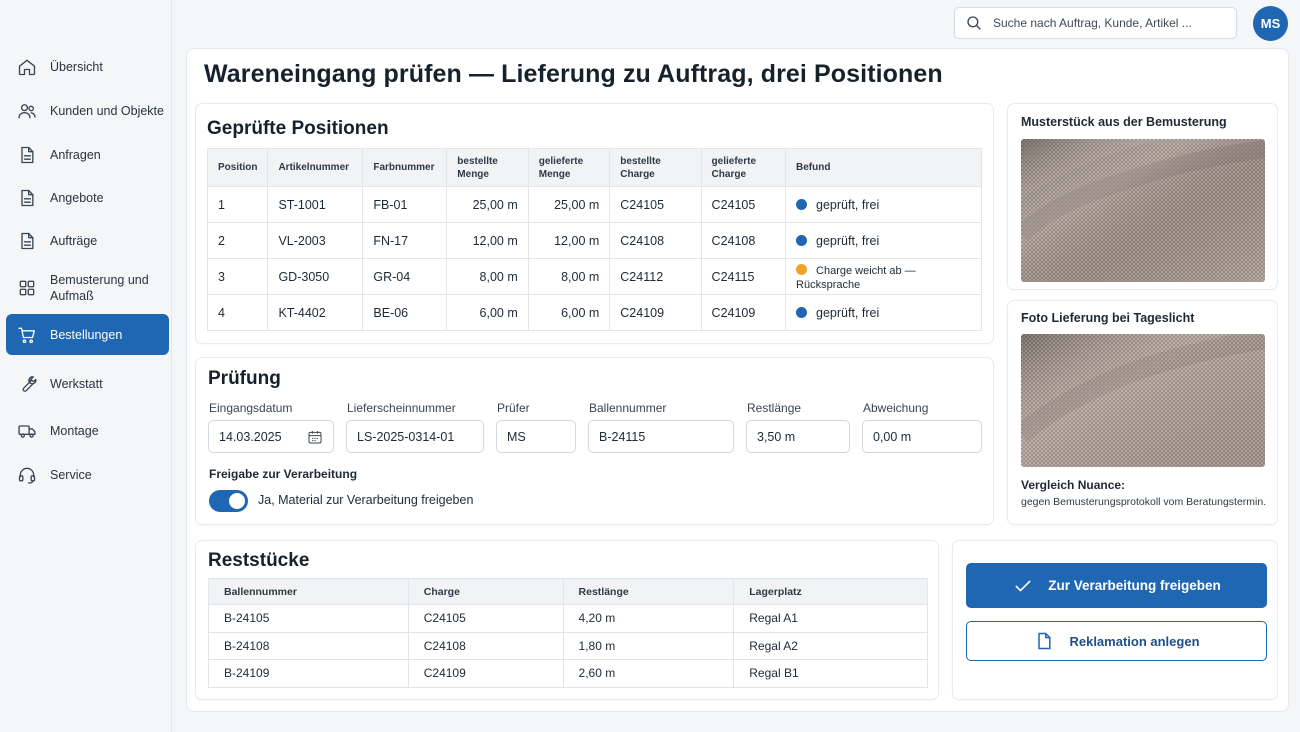 This screenshot has height=732, width=1300. Describe the element at coordinates (655, 312) in the screenshot. I see `cell-bestellt-charge: C24109` at that location.